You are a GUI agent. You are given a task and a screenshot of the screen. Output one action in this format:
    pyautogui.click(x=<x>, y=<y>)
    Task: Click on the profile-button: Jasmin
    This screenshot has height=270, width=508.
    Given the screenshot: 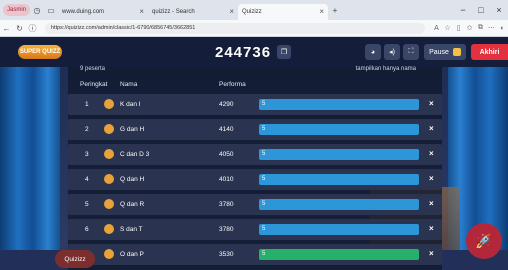 What is the action you would take?
    pyautogui.click(x=17, y=10)
    